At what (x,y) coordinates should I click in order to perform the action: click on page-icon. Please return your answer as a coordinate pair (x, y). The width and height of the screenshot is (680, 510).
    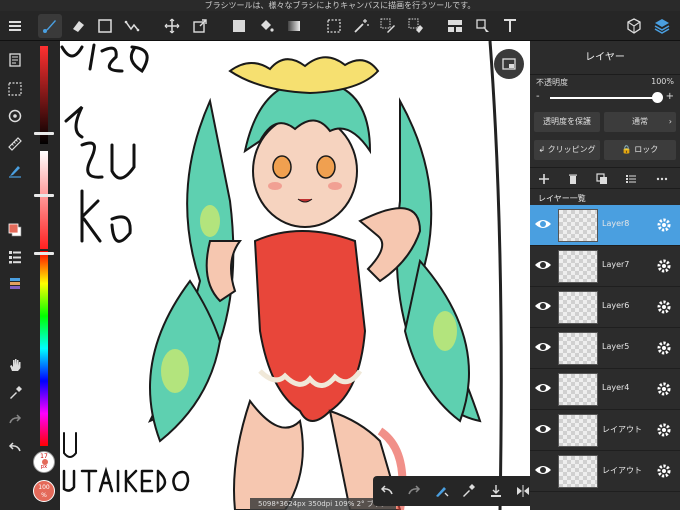
    Looking at the image, I should click on (15, 60).